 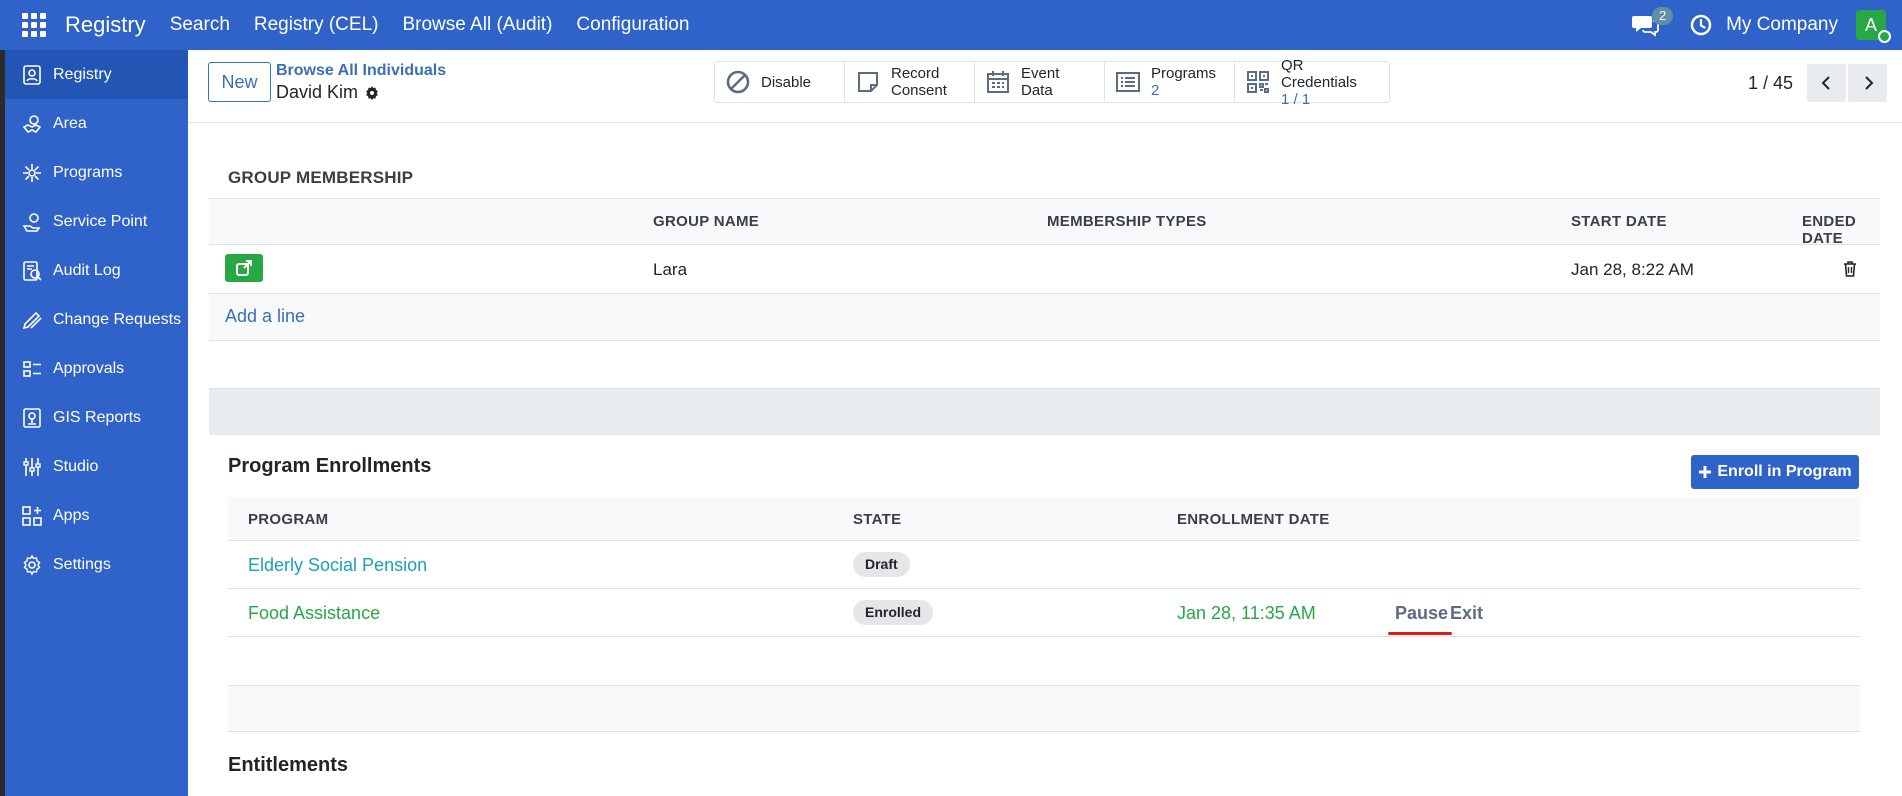 I want to click on sidebar-item-settings: Settings, so click(x=96, y=564).